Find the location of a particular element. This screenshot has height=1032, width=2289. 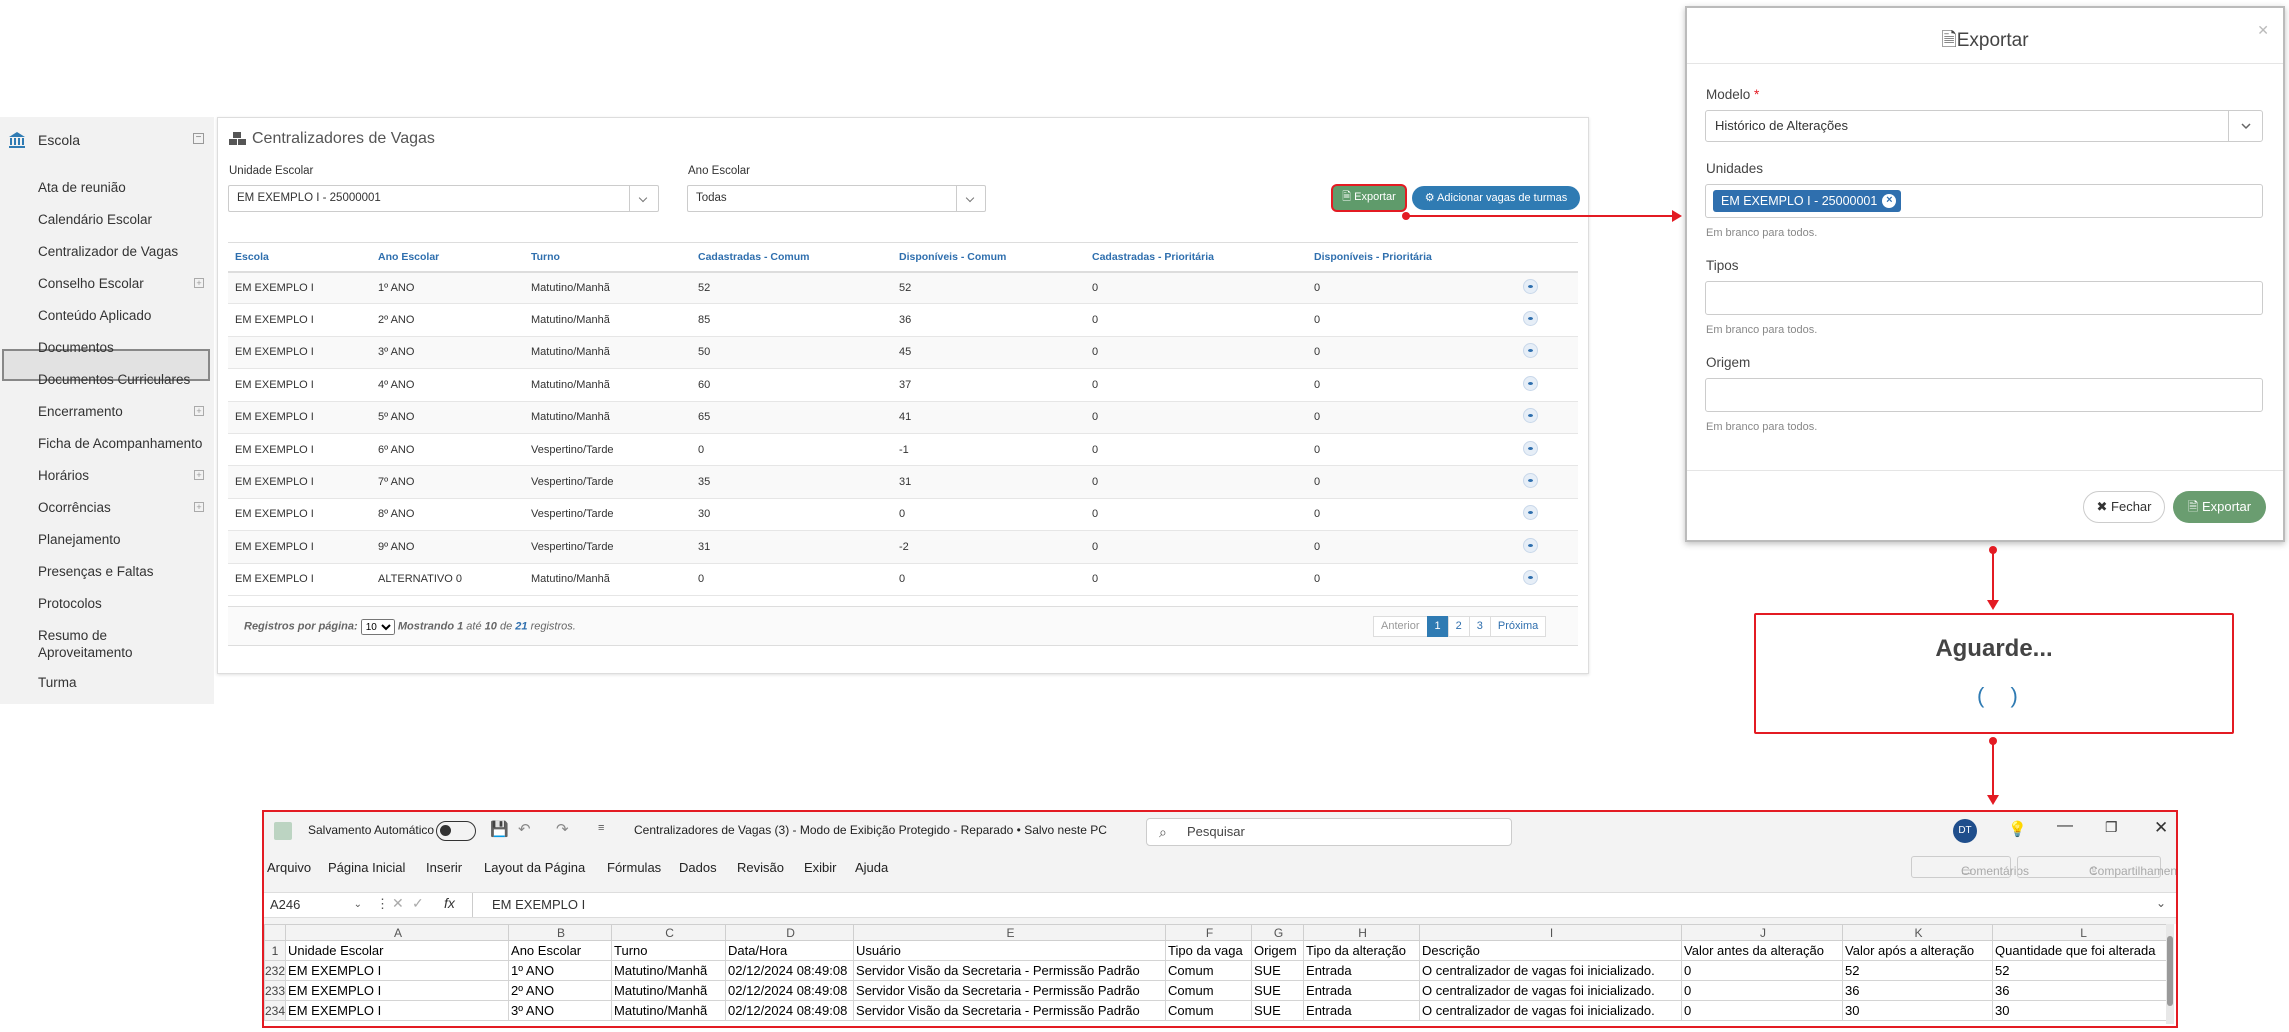

customize-toolbar-icon: ≡ is located at coordinates (601, 828).